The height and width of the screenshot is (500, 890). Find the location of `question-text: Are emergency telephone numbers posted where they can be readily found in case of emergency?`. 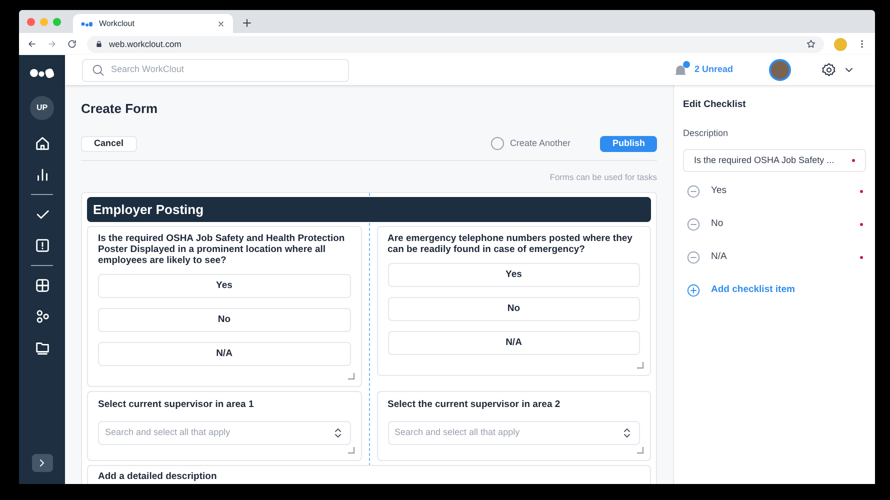

question-text: Are emergency telephone numbers posted where they can be readily found in case of emergency? is located at coordinates (511, 244).